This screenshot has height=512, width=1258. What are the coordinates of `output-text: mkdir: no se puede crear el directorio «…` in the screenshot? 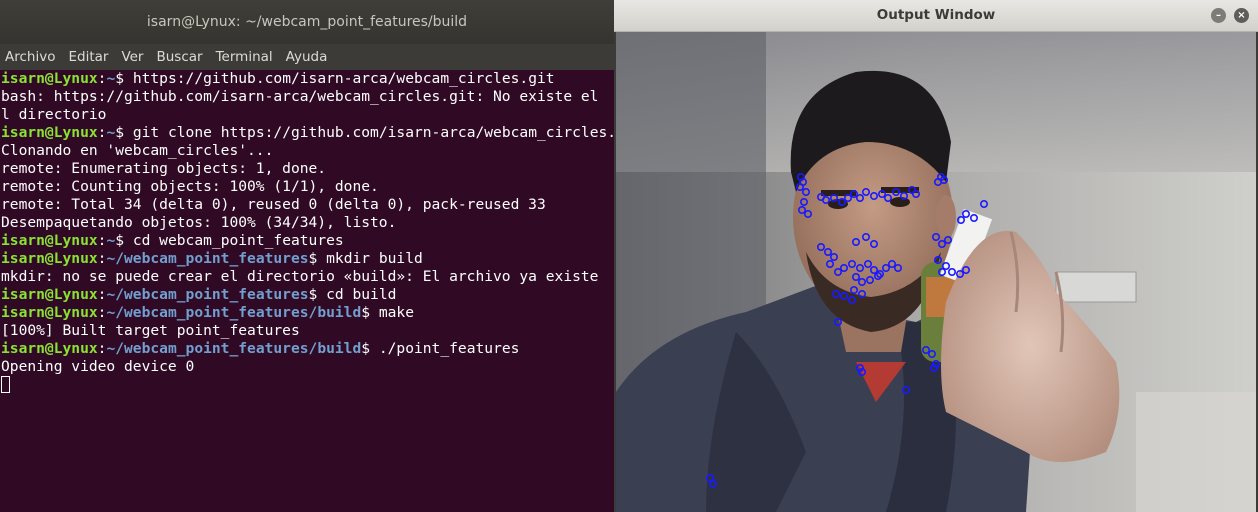 It's located at (300, 276).